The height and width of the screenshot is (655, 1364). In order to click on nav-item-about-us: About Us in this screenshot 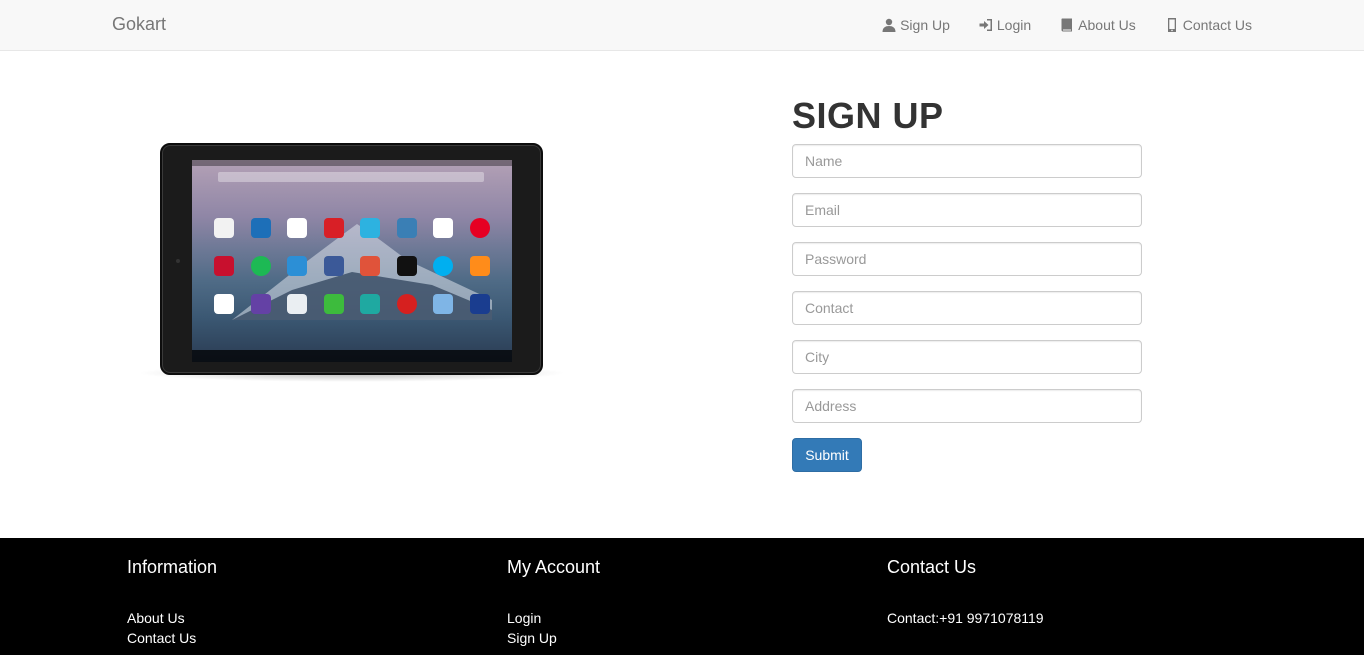, I will do `click(1098, 25)`.